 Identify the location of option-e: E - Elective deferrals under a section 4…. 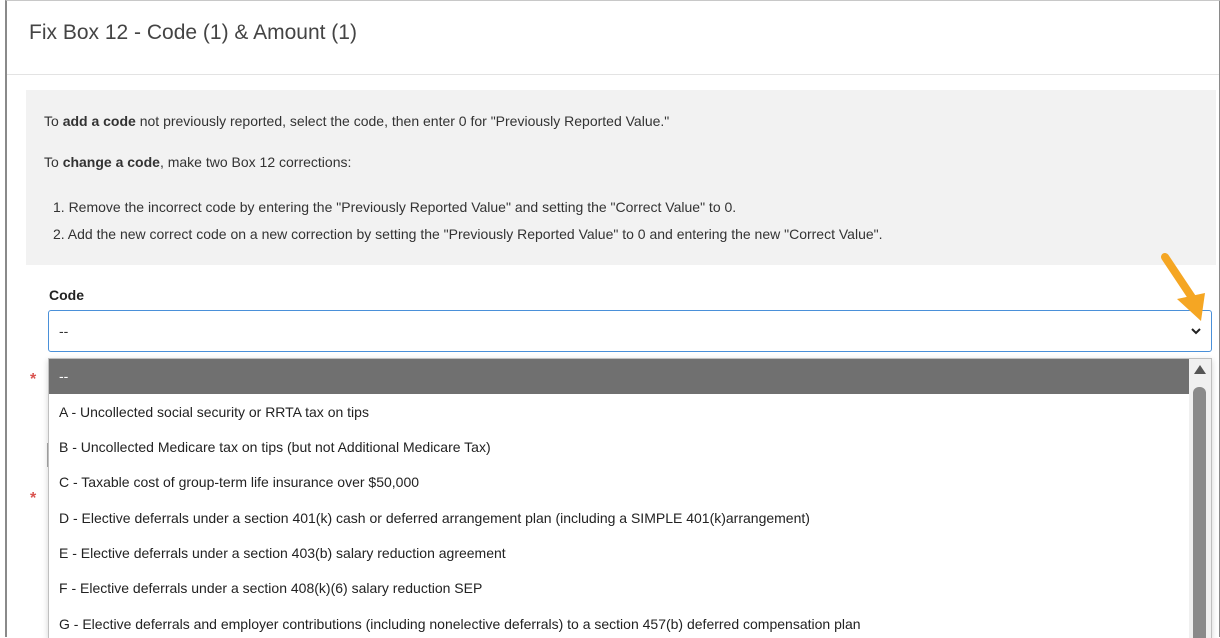
(619, 553).